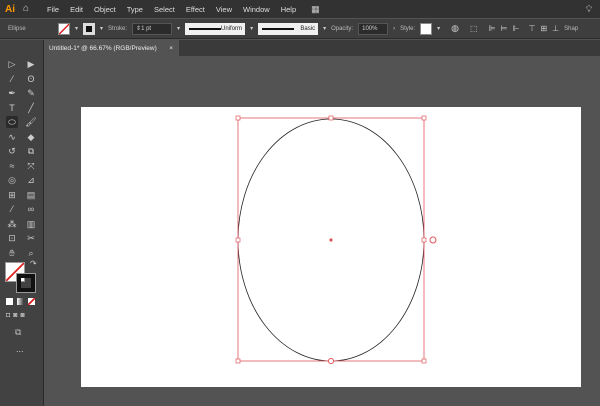 The image size is (600, 406). I want to click on center-point, so click(331, 240).